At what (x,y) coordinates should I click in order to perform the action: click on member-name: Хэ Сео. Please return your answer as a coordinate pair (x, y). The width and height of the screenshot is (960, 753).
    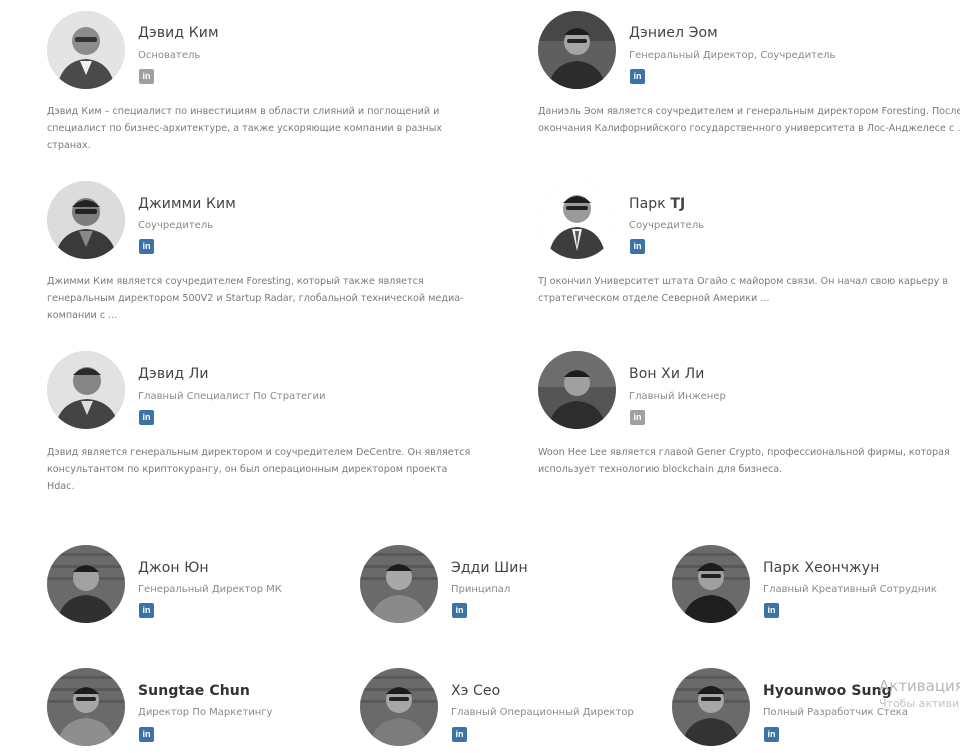
    Looking at the image, I should click on (476, 691).